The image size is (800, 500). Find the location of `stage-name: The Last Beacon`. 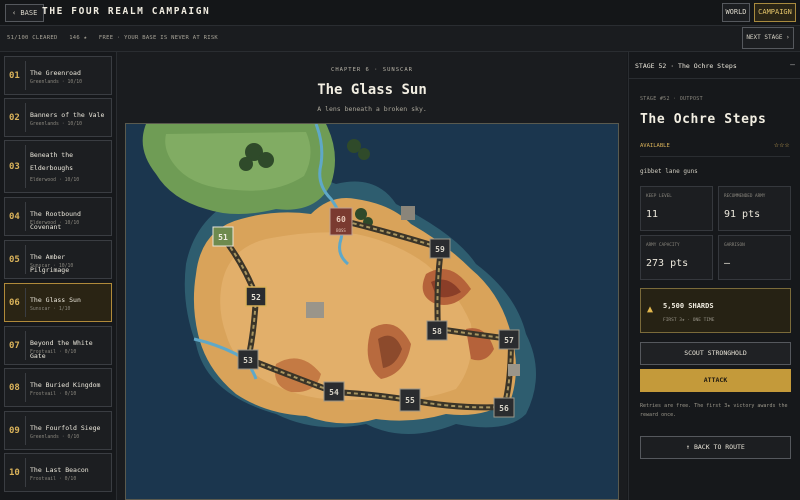

stage-name: The Last Beacon is located at coordinates (59, 470).